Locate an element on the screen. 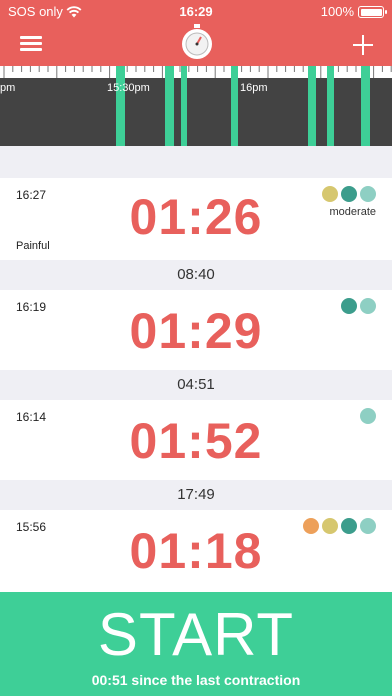  interval-time: 17:49 is located at coordinates (196, 494).